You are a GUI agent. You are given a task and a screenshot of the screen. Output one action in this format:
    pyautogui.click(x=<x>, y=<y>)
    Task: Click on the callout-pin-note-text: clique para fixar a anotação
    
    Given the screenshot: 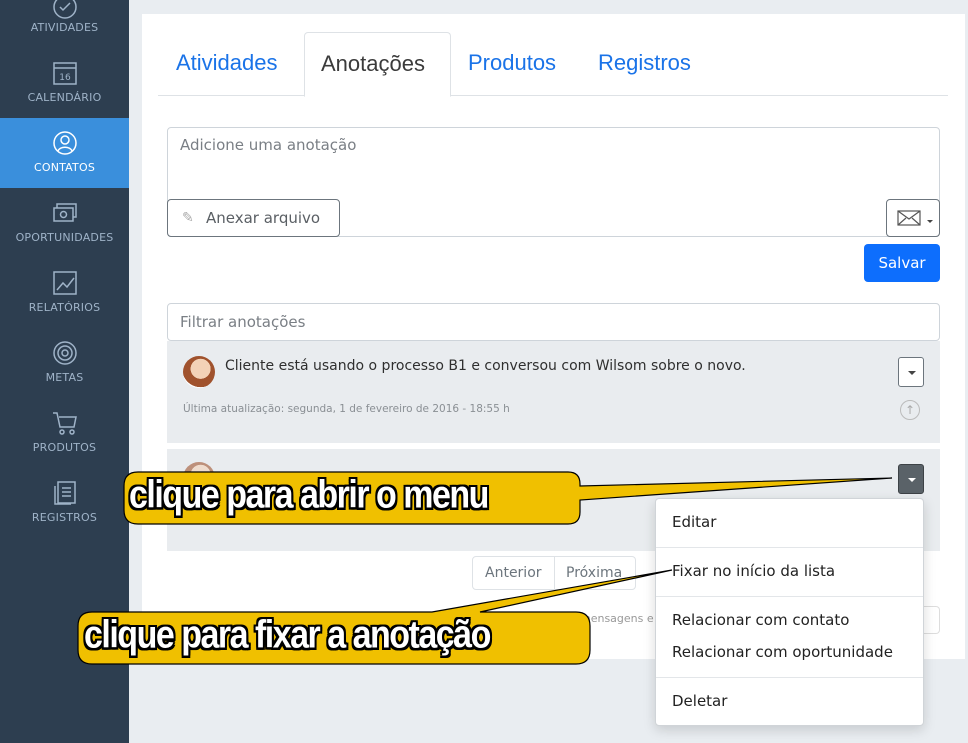 What is the action you would take?
    pyautogui.click(x=287, y=635)
    